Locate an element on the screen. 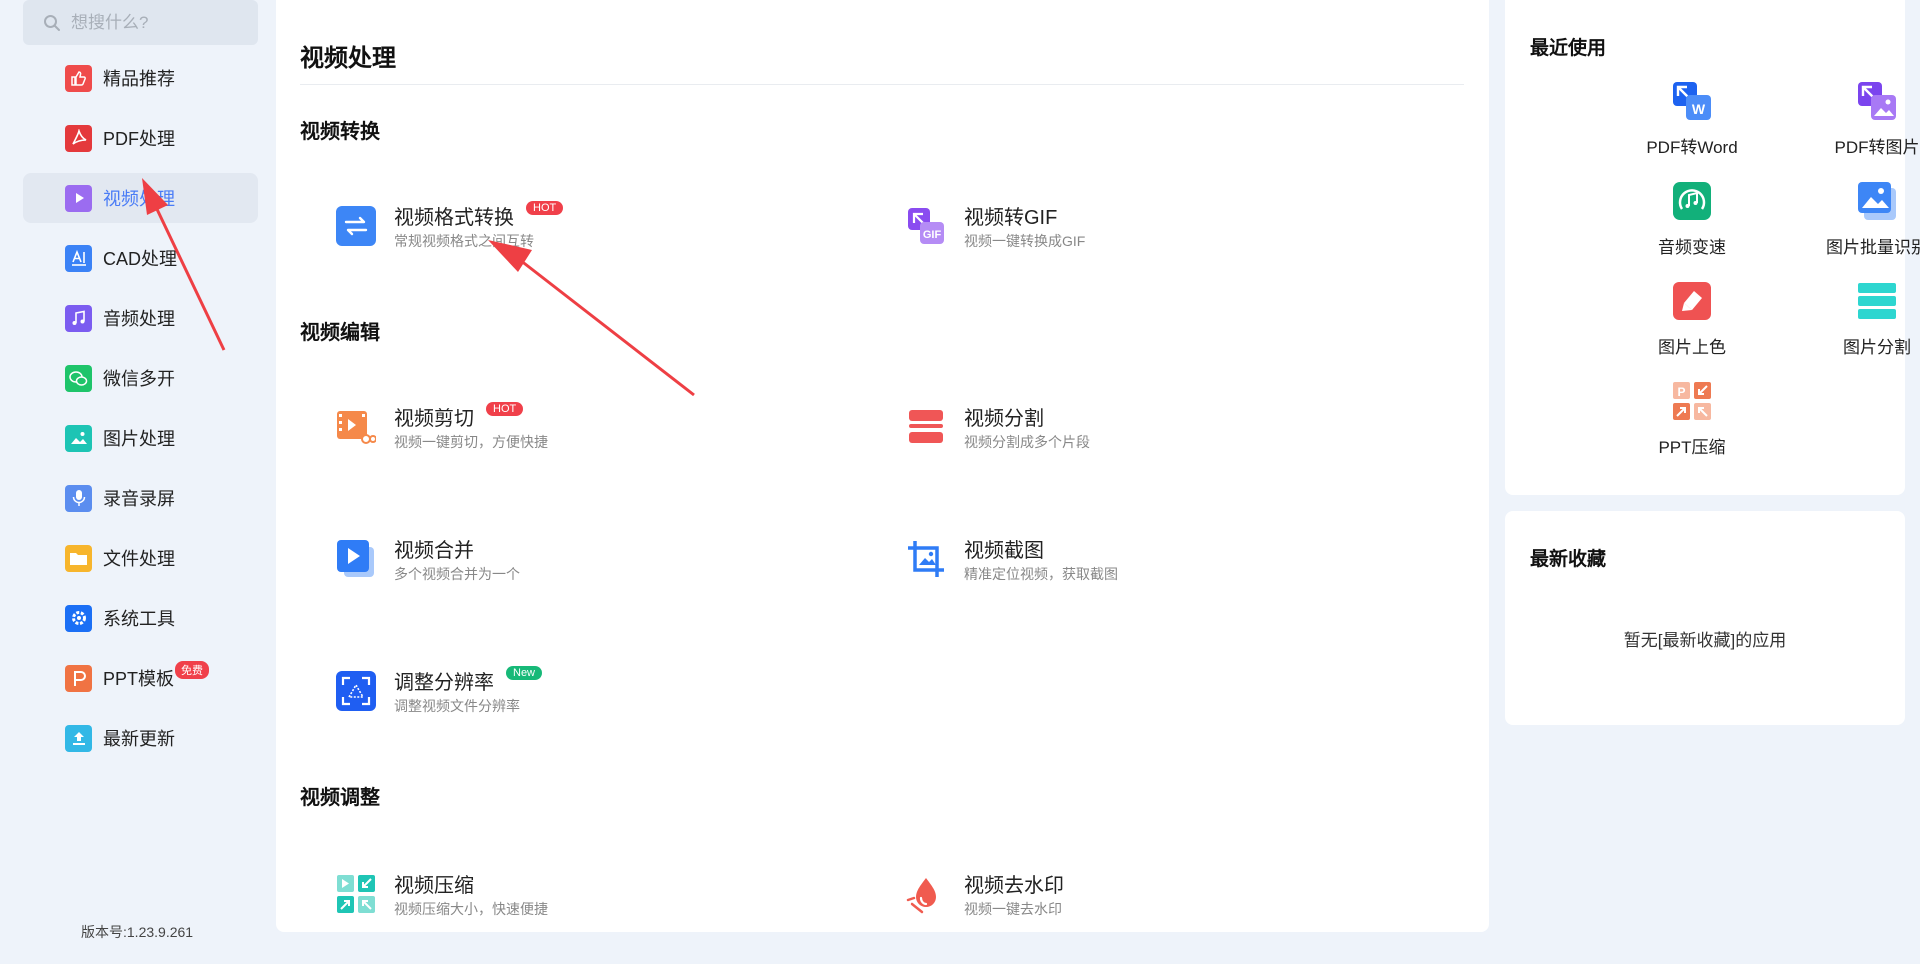  image-split-icon is located at coordinates (1877, 301).